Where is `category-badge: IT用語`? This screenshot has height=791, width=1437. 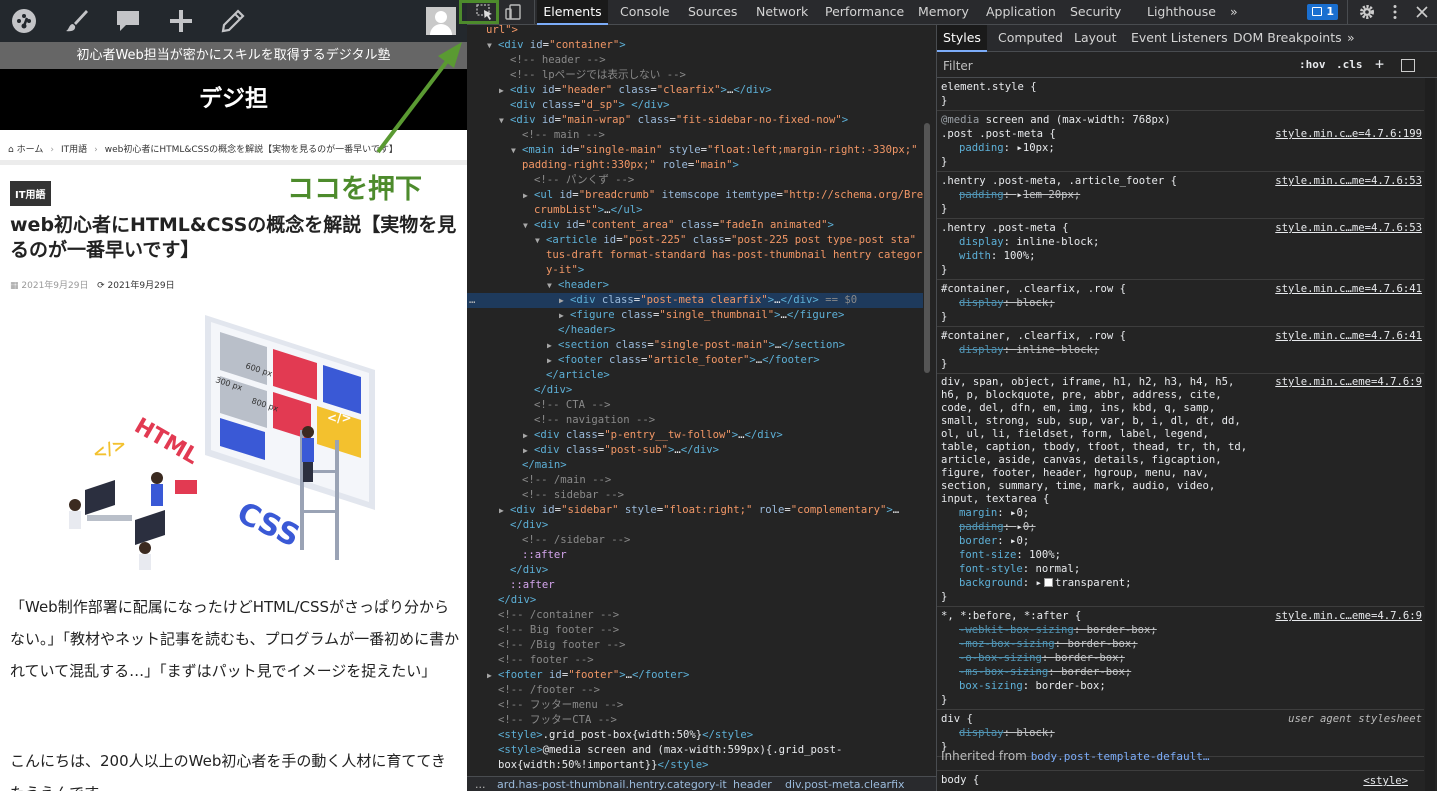
category-badge: IT用語 is located at coordinates (30, 193).